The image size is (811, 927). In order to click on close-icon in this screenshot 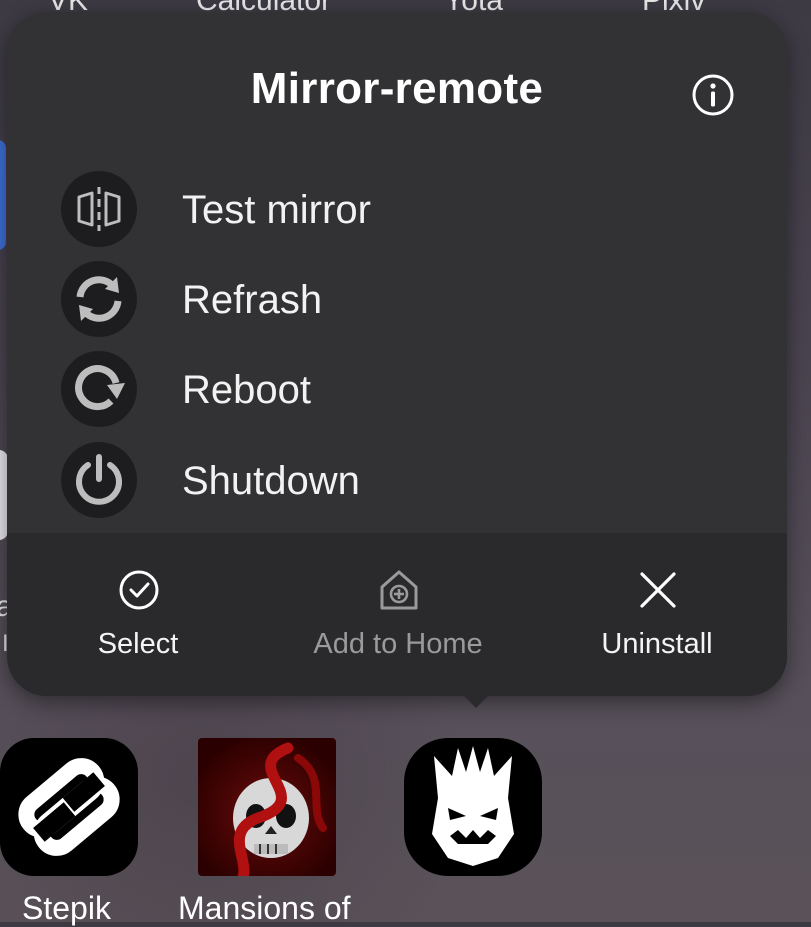, I will do `click(658, 590)`.